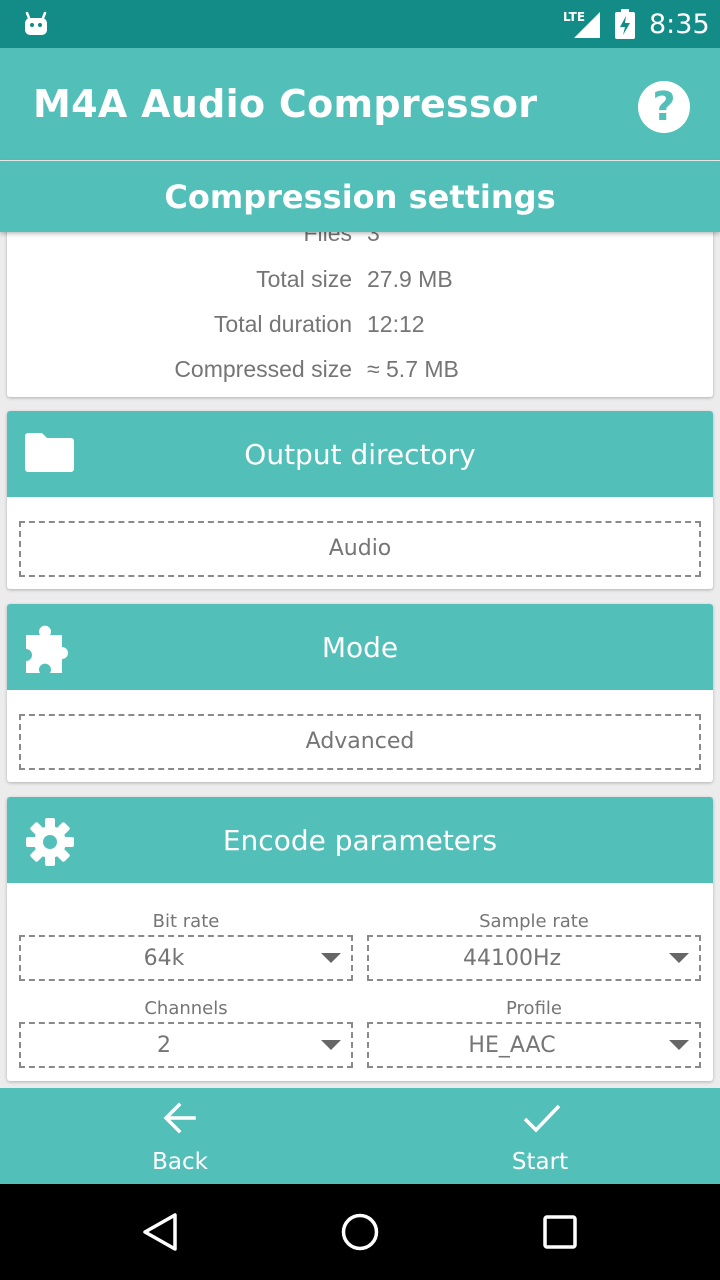  I want to click on nav-back-icon, so click(160, 1232).